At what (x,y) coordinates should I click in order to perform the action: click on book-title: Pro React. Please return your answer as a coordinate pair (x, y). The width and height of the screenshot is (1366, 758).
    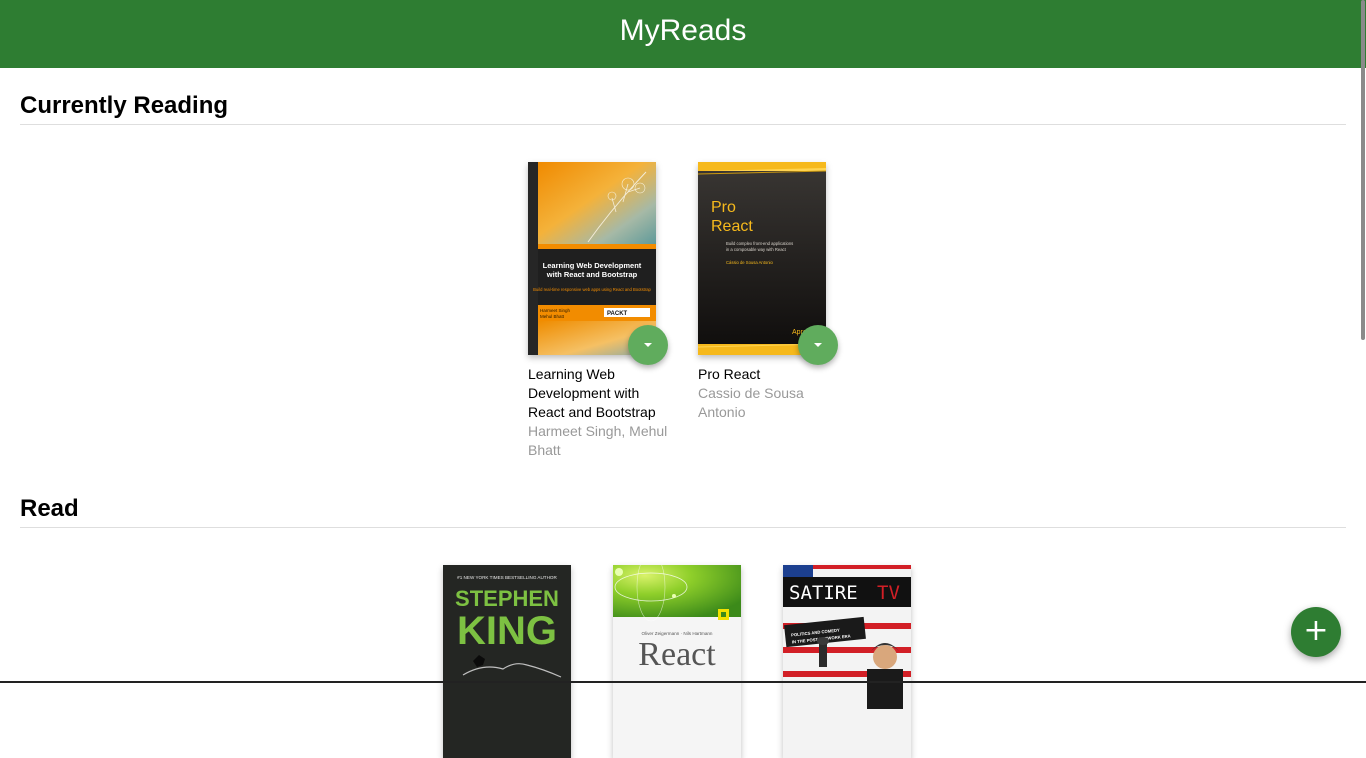
    Looking at the image, I should click on (729, 374).